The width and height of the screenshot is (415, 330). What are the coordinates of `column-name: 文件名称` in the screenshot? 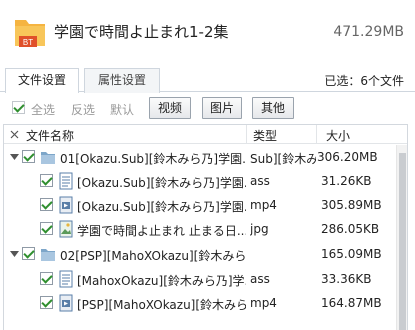 It's located at (50, 135).